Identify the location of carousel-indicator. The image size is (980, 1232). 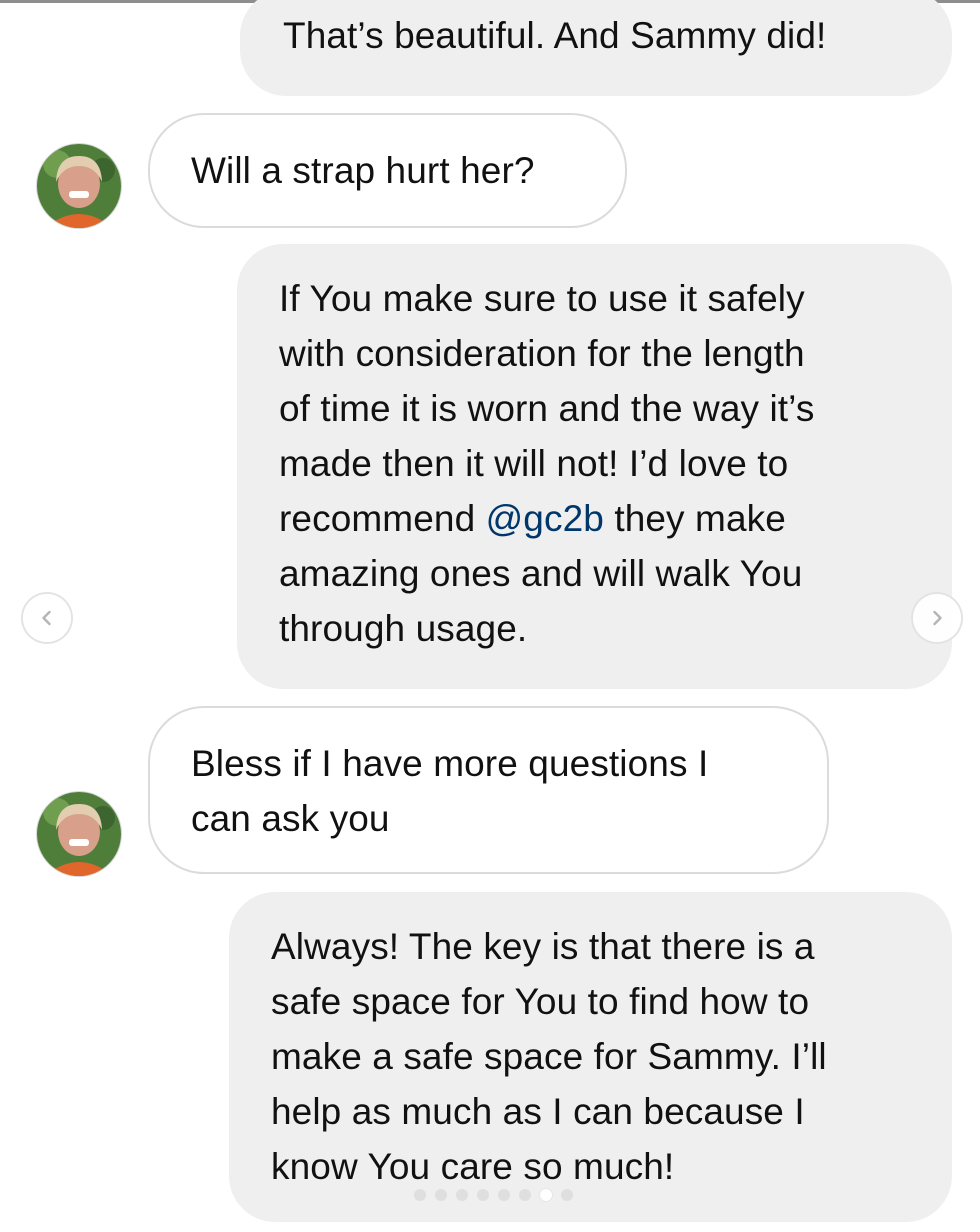
(493, 1195).